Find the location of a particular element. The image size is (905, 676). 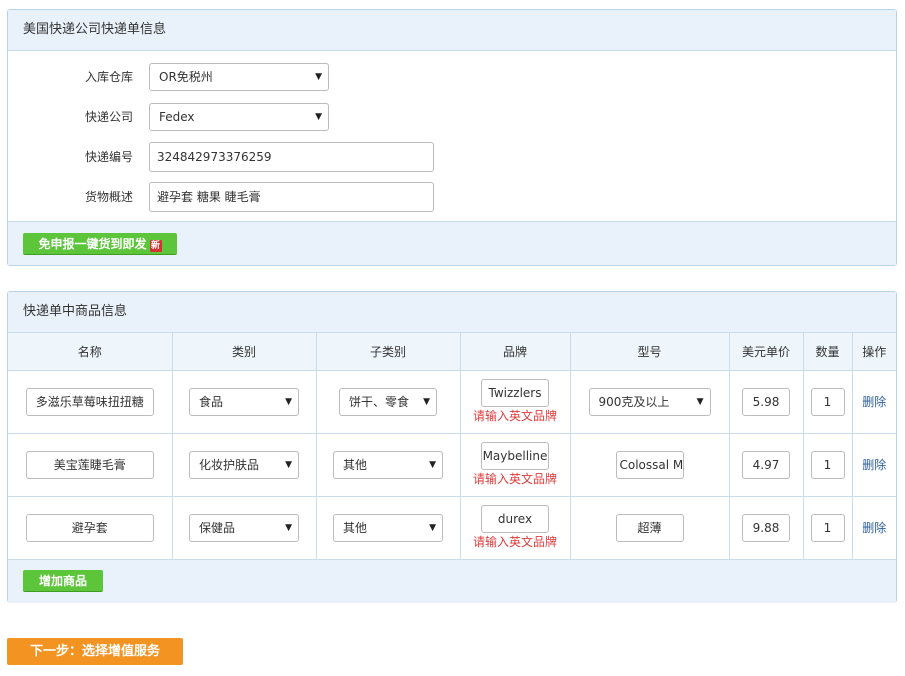

column-header: 名称 is located at coordinates (90, 352).